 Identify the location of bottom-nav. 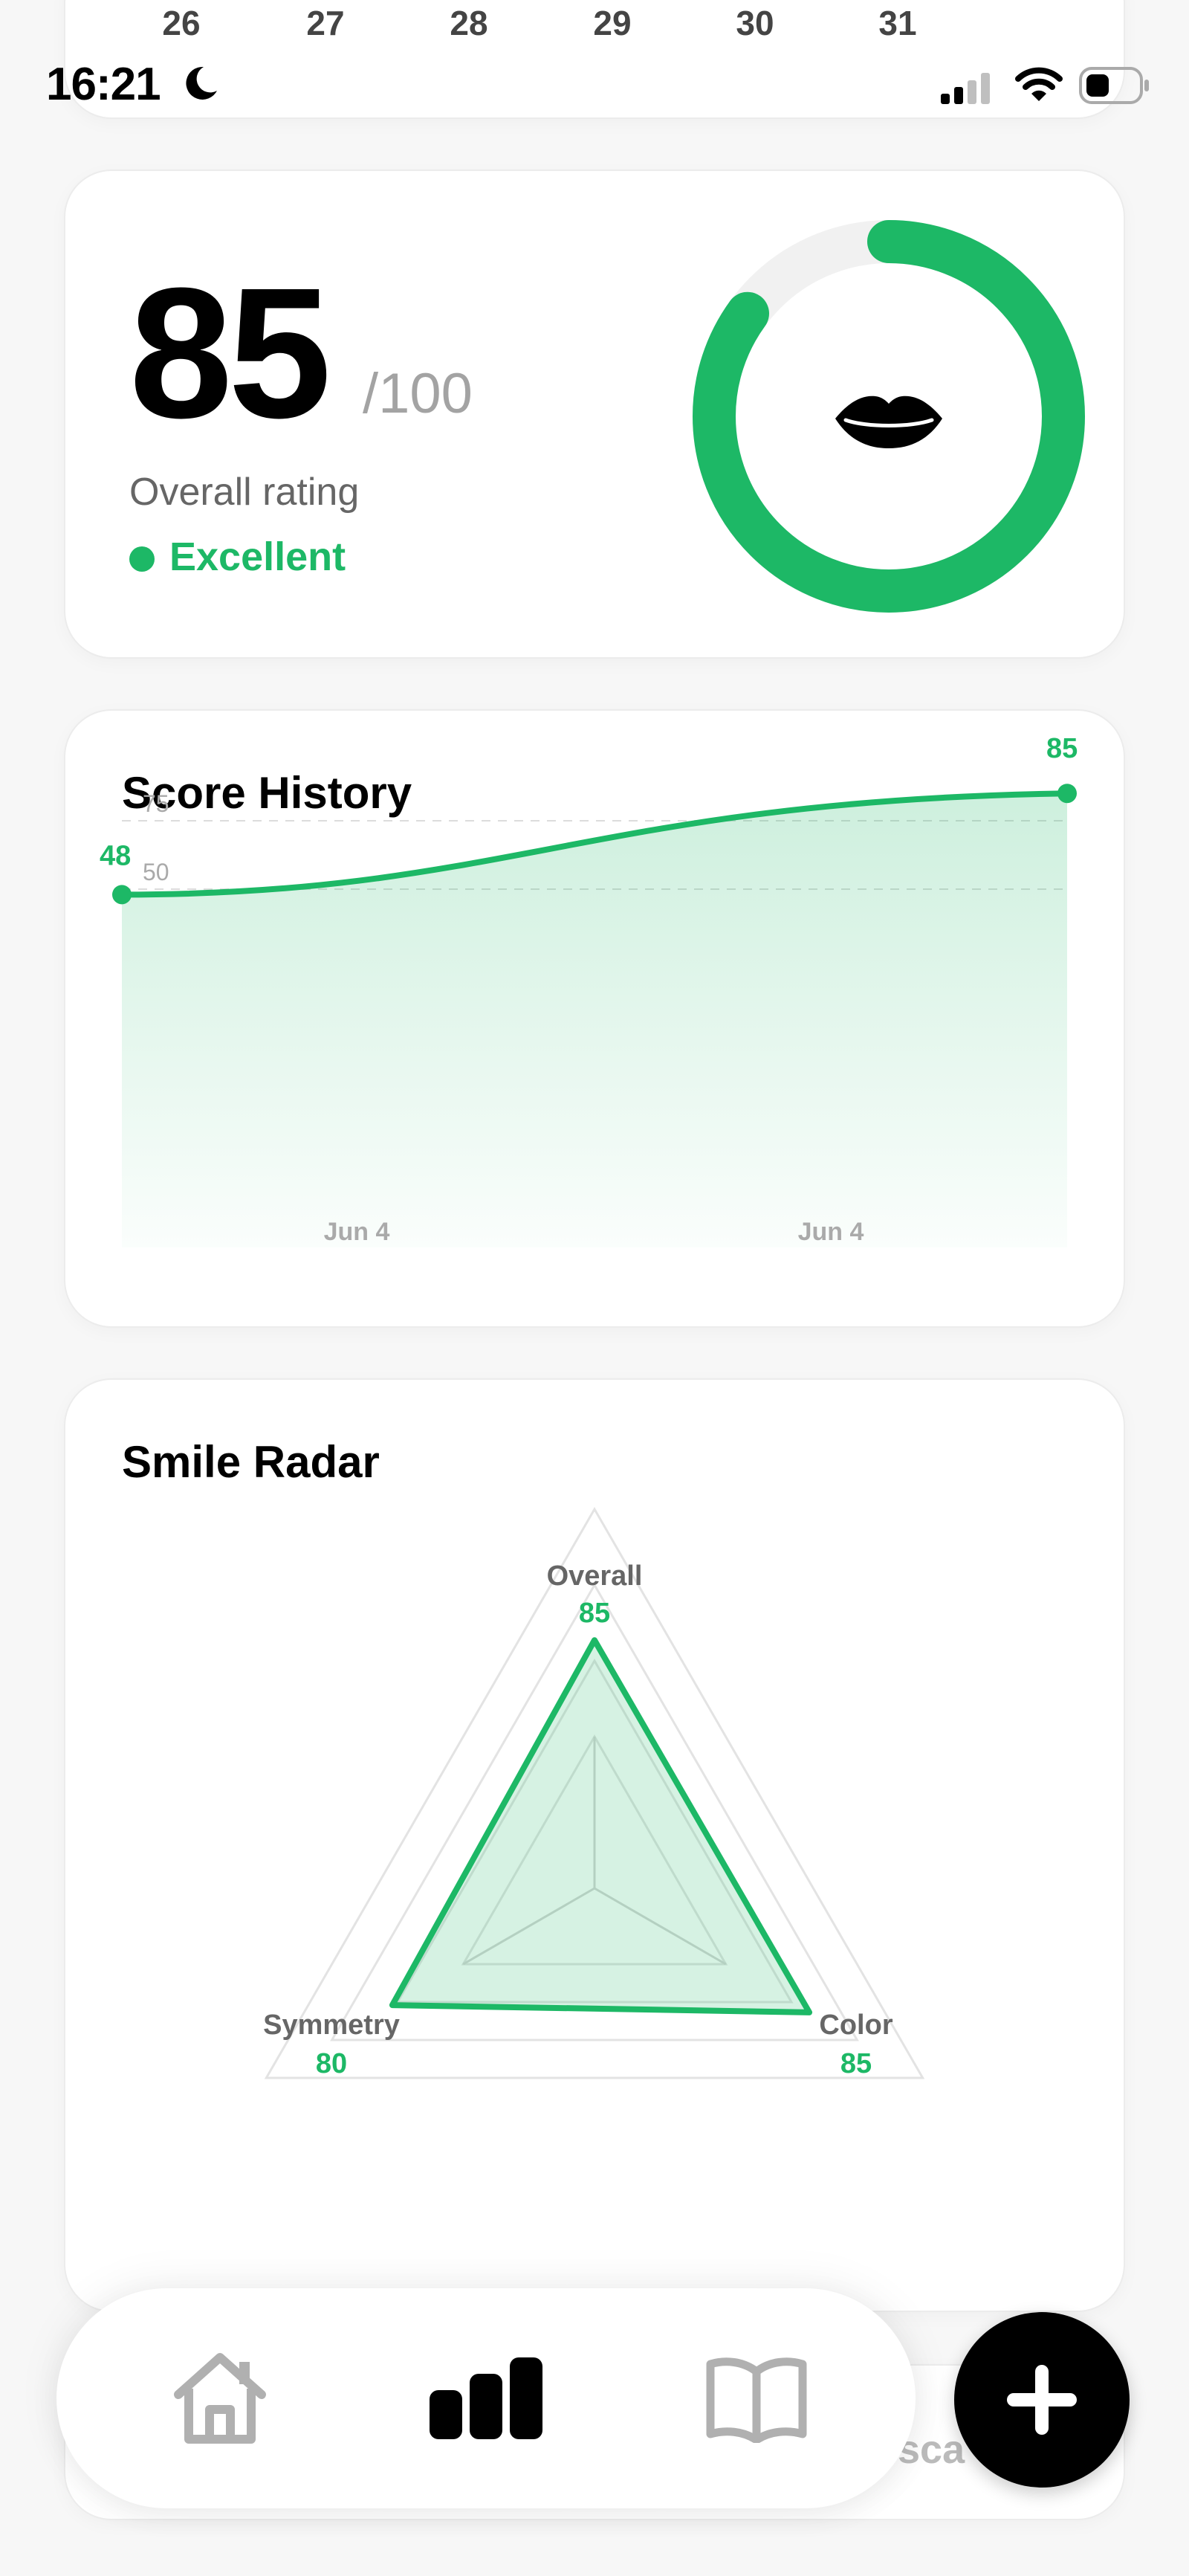
(486, 2398).